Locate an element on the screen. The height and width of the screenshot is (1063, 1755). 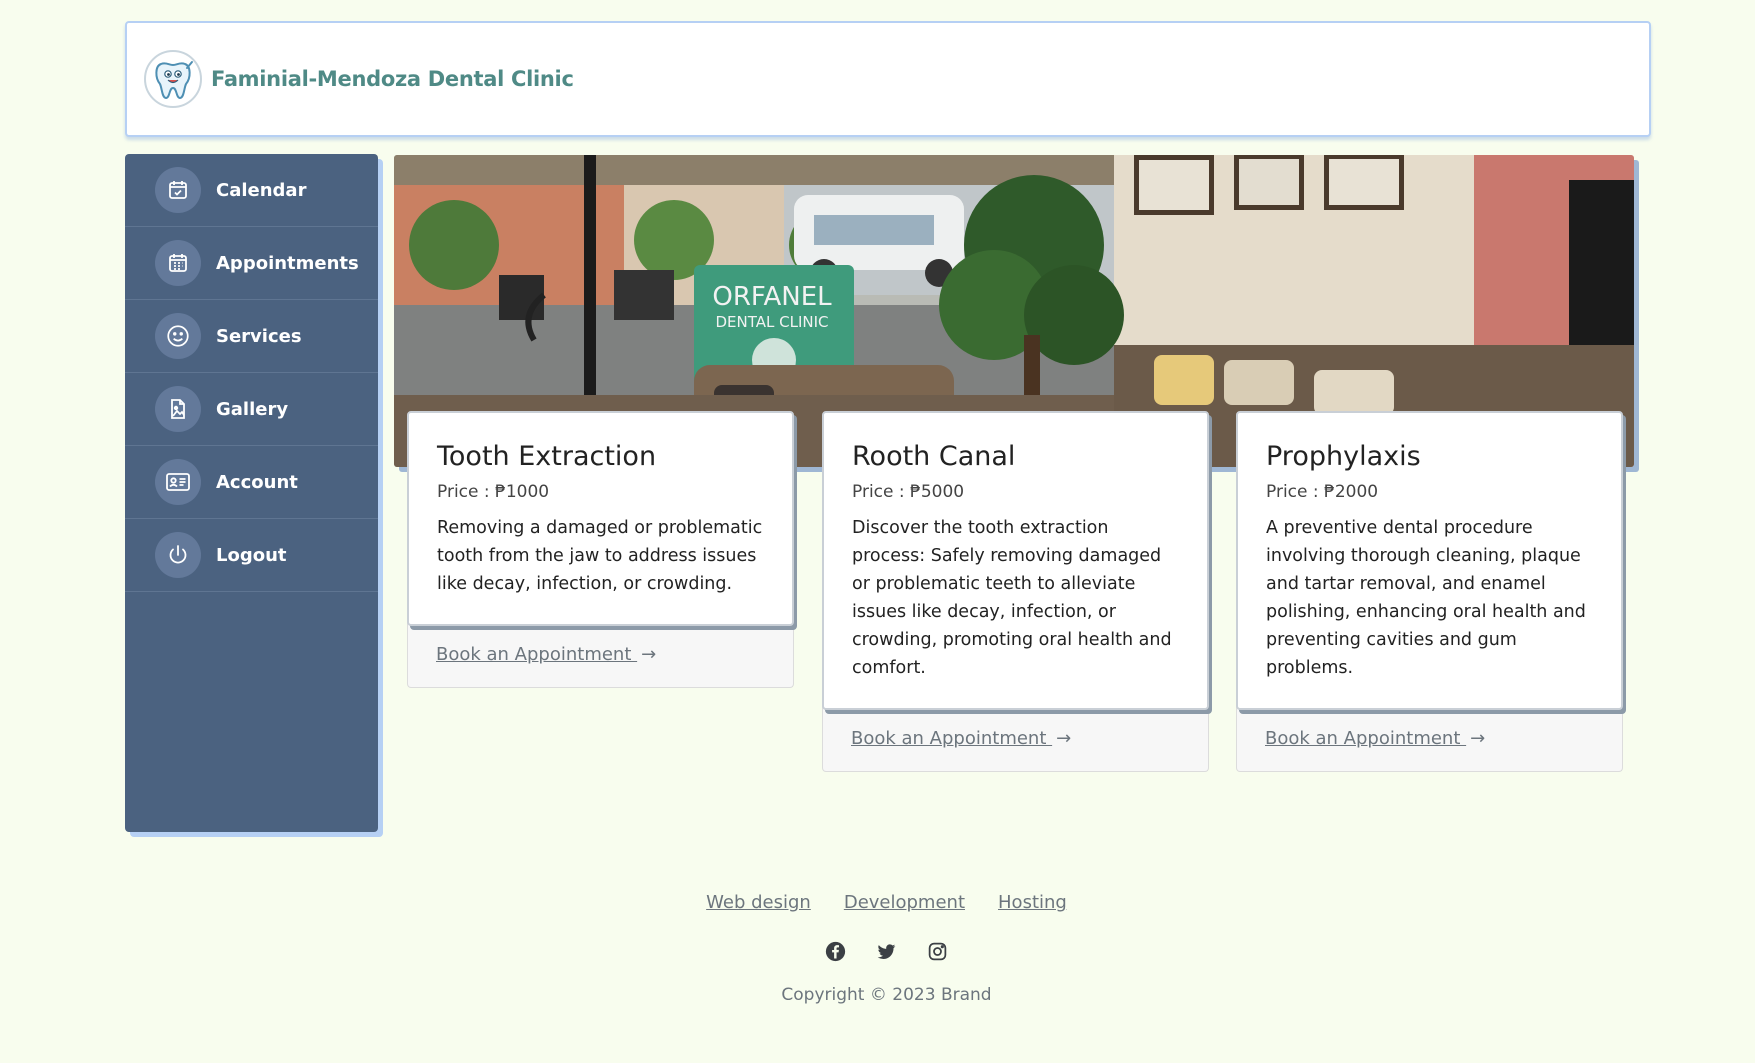
instagram-icon is located at coordinates (937, 951).